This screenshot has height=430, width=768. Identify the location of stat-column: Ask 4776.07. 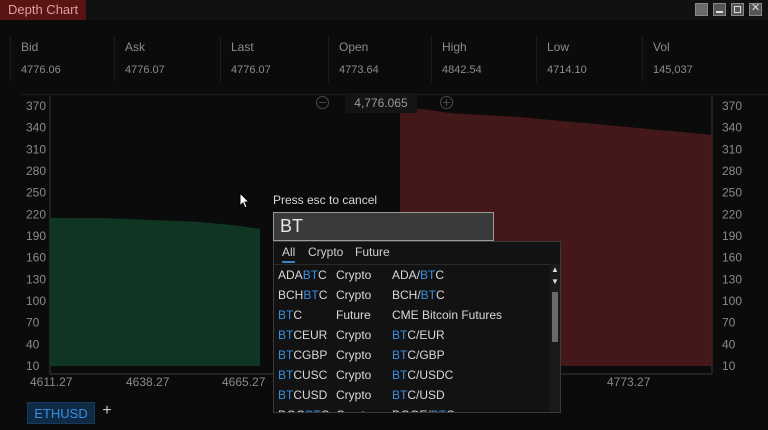
(167, 59).